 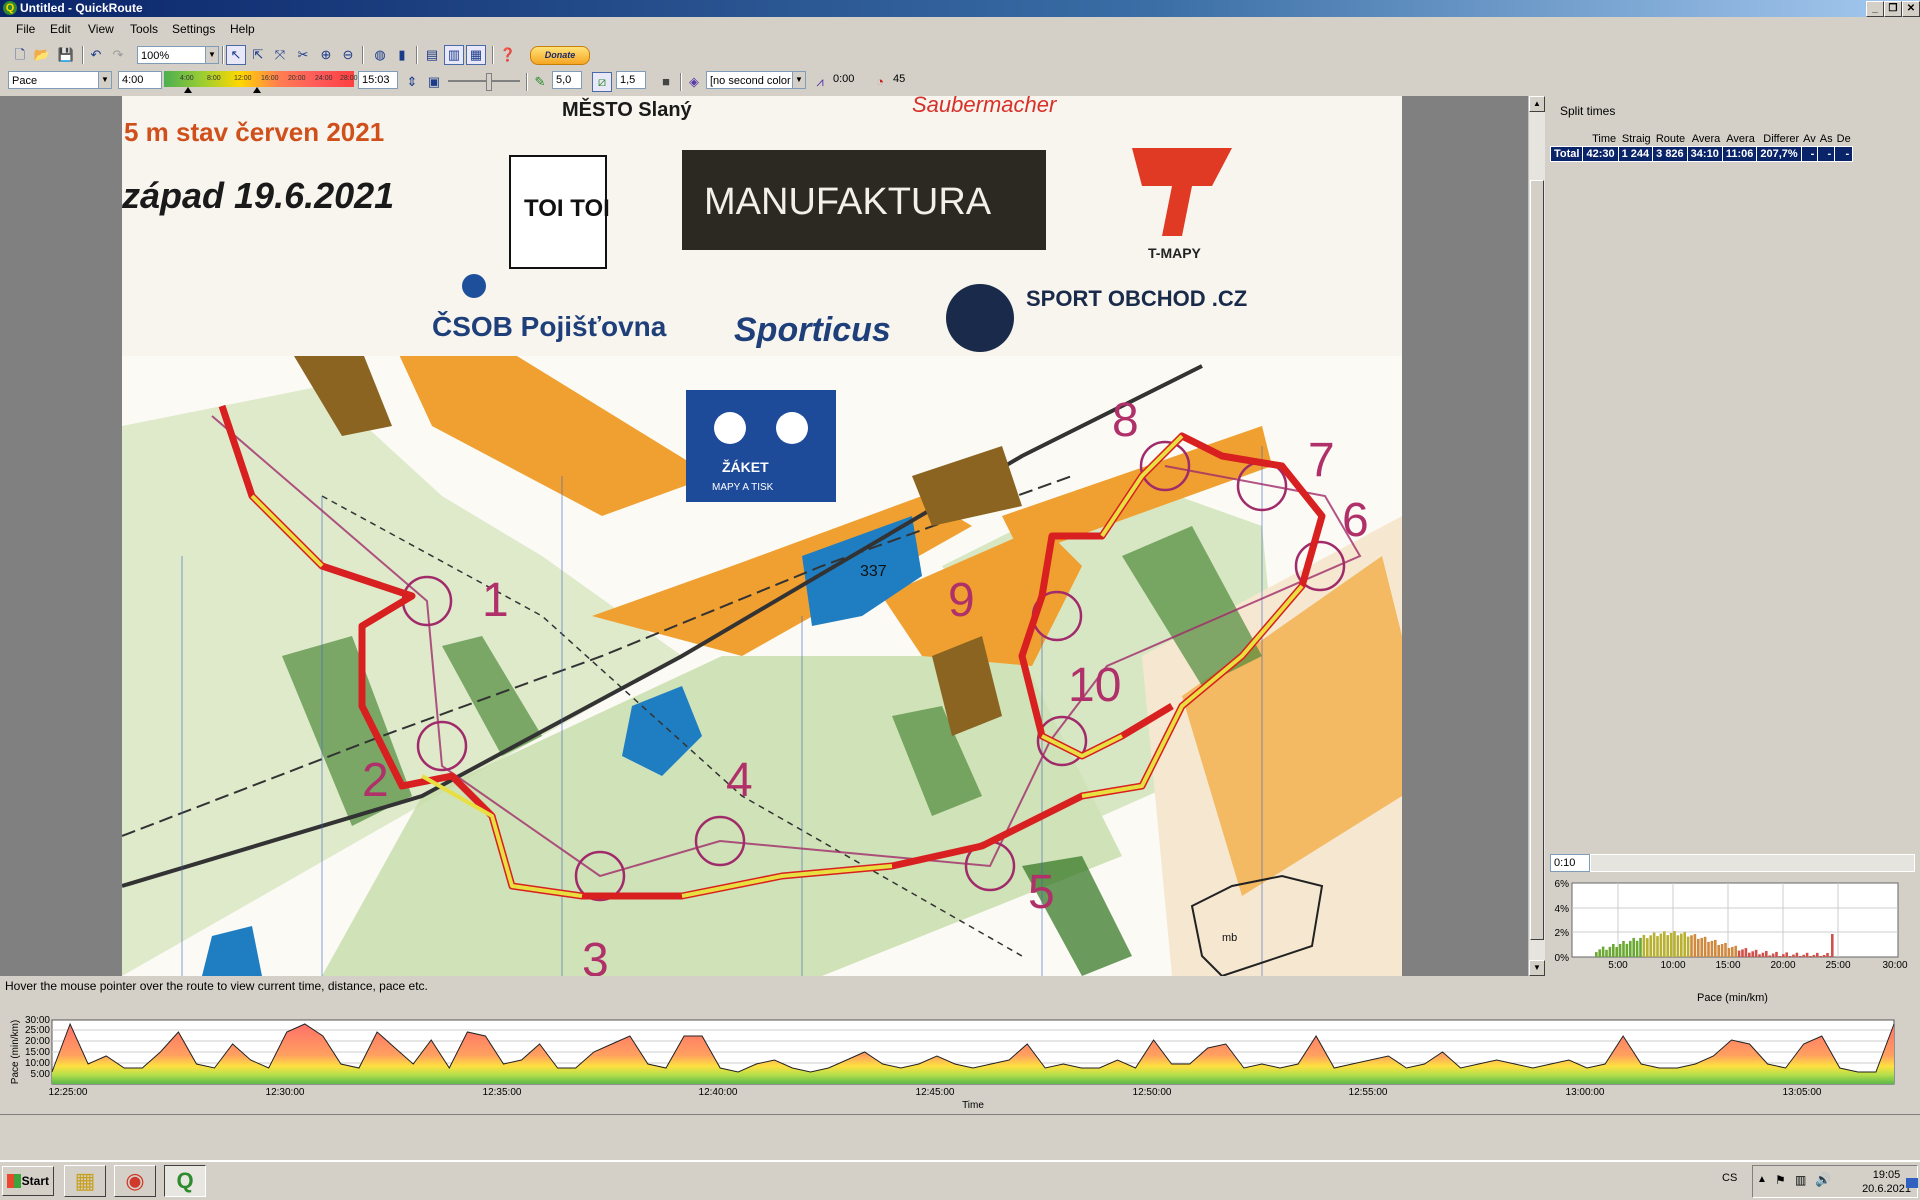 What do you see at coordinates (258, 55) in the screenshot?
I see `adjust-route-icon: ⇱` at bounding box center [258, 55].